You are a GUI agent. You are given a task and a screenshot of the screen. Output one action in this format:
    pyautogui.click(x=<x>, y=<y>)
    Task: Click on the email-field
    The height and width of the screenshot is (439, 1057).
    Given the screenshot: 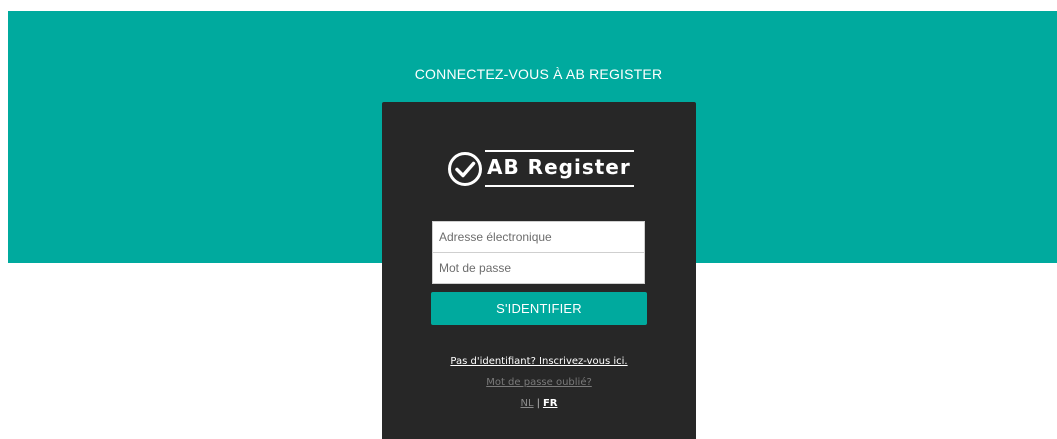 What is the action you would take?
    pyautogui.click(x=538, y=237)
    